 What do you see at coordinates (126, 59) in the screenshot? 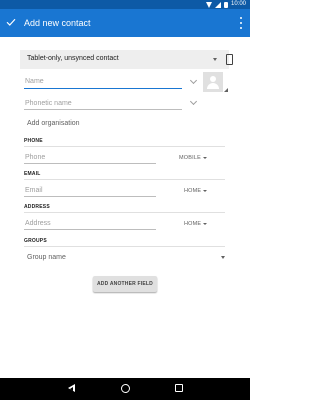
I see `account-selector: Tablet-only, unsynced contact` at bounding box center [126, 59].